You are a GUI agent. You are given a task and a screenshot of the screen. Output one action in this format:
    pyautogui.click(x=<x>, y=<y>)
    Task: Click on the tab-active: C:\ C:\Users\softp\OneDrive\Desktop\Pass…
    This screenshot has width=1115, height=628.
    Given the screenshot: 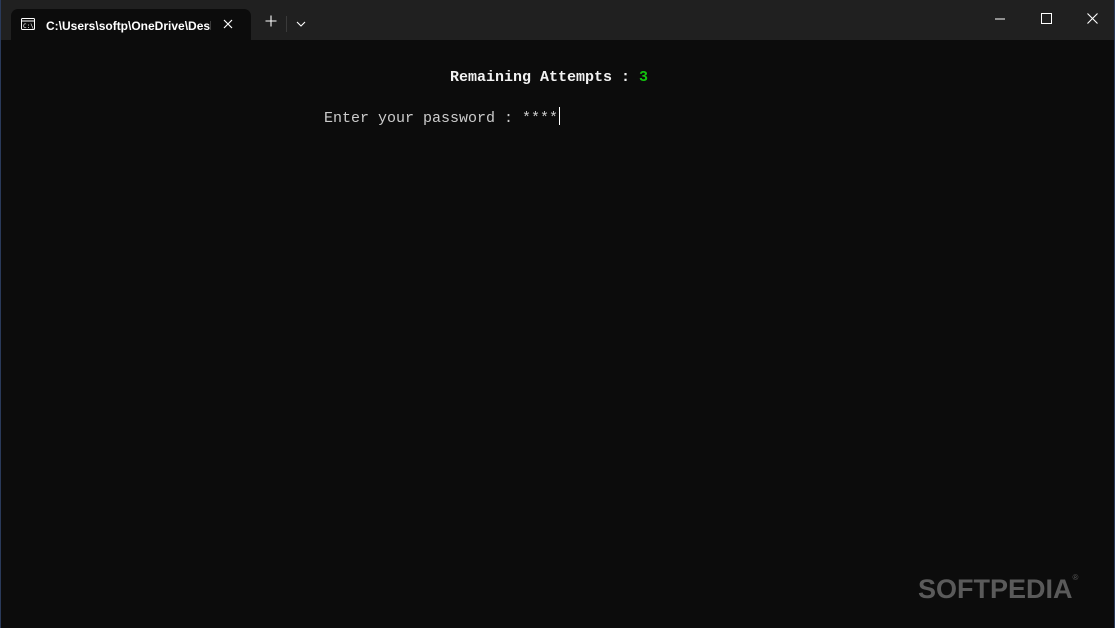 What is the action you would take?
    pyautogui.click(x=131, y=24)
    